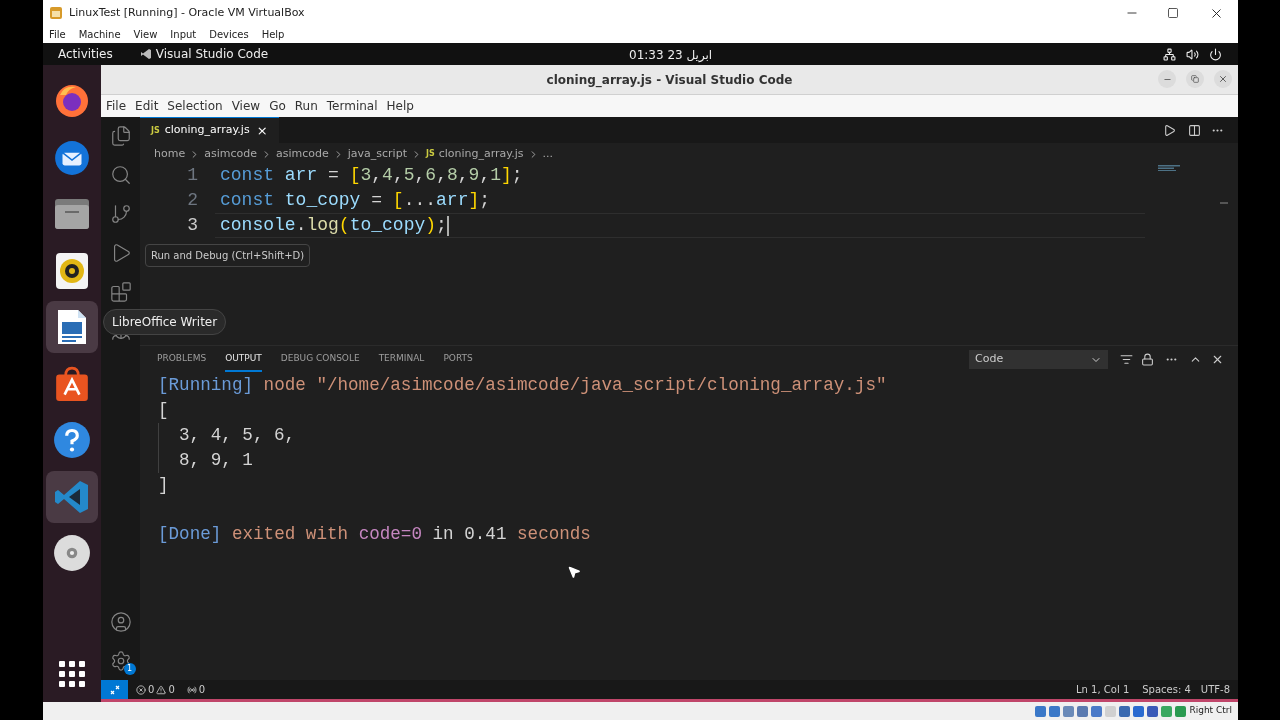  I want to click on encoding: UTF-8, so click(1215, 689).